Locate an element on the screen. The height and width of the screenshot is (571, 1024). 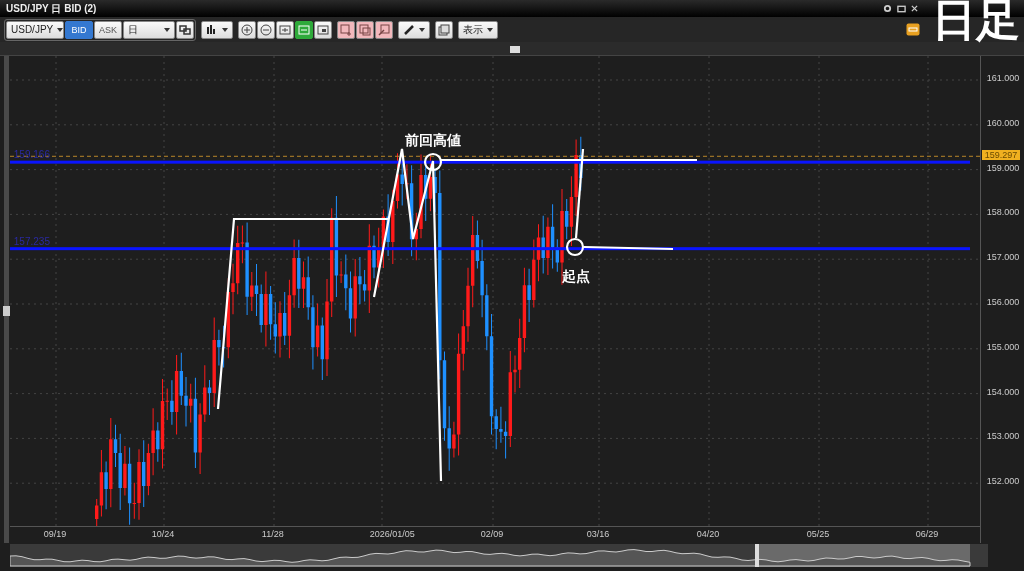
price-axis-label: 157.000 is located at coordinates (1003, 257).